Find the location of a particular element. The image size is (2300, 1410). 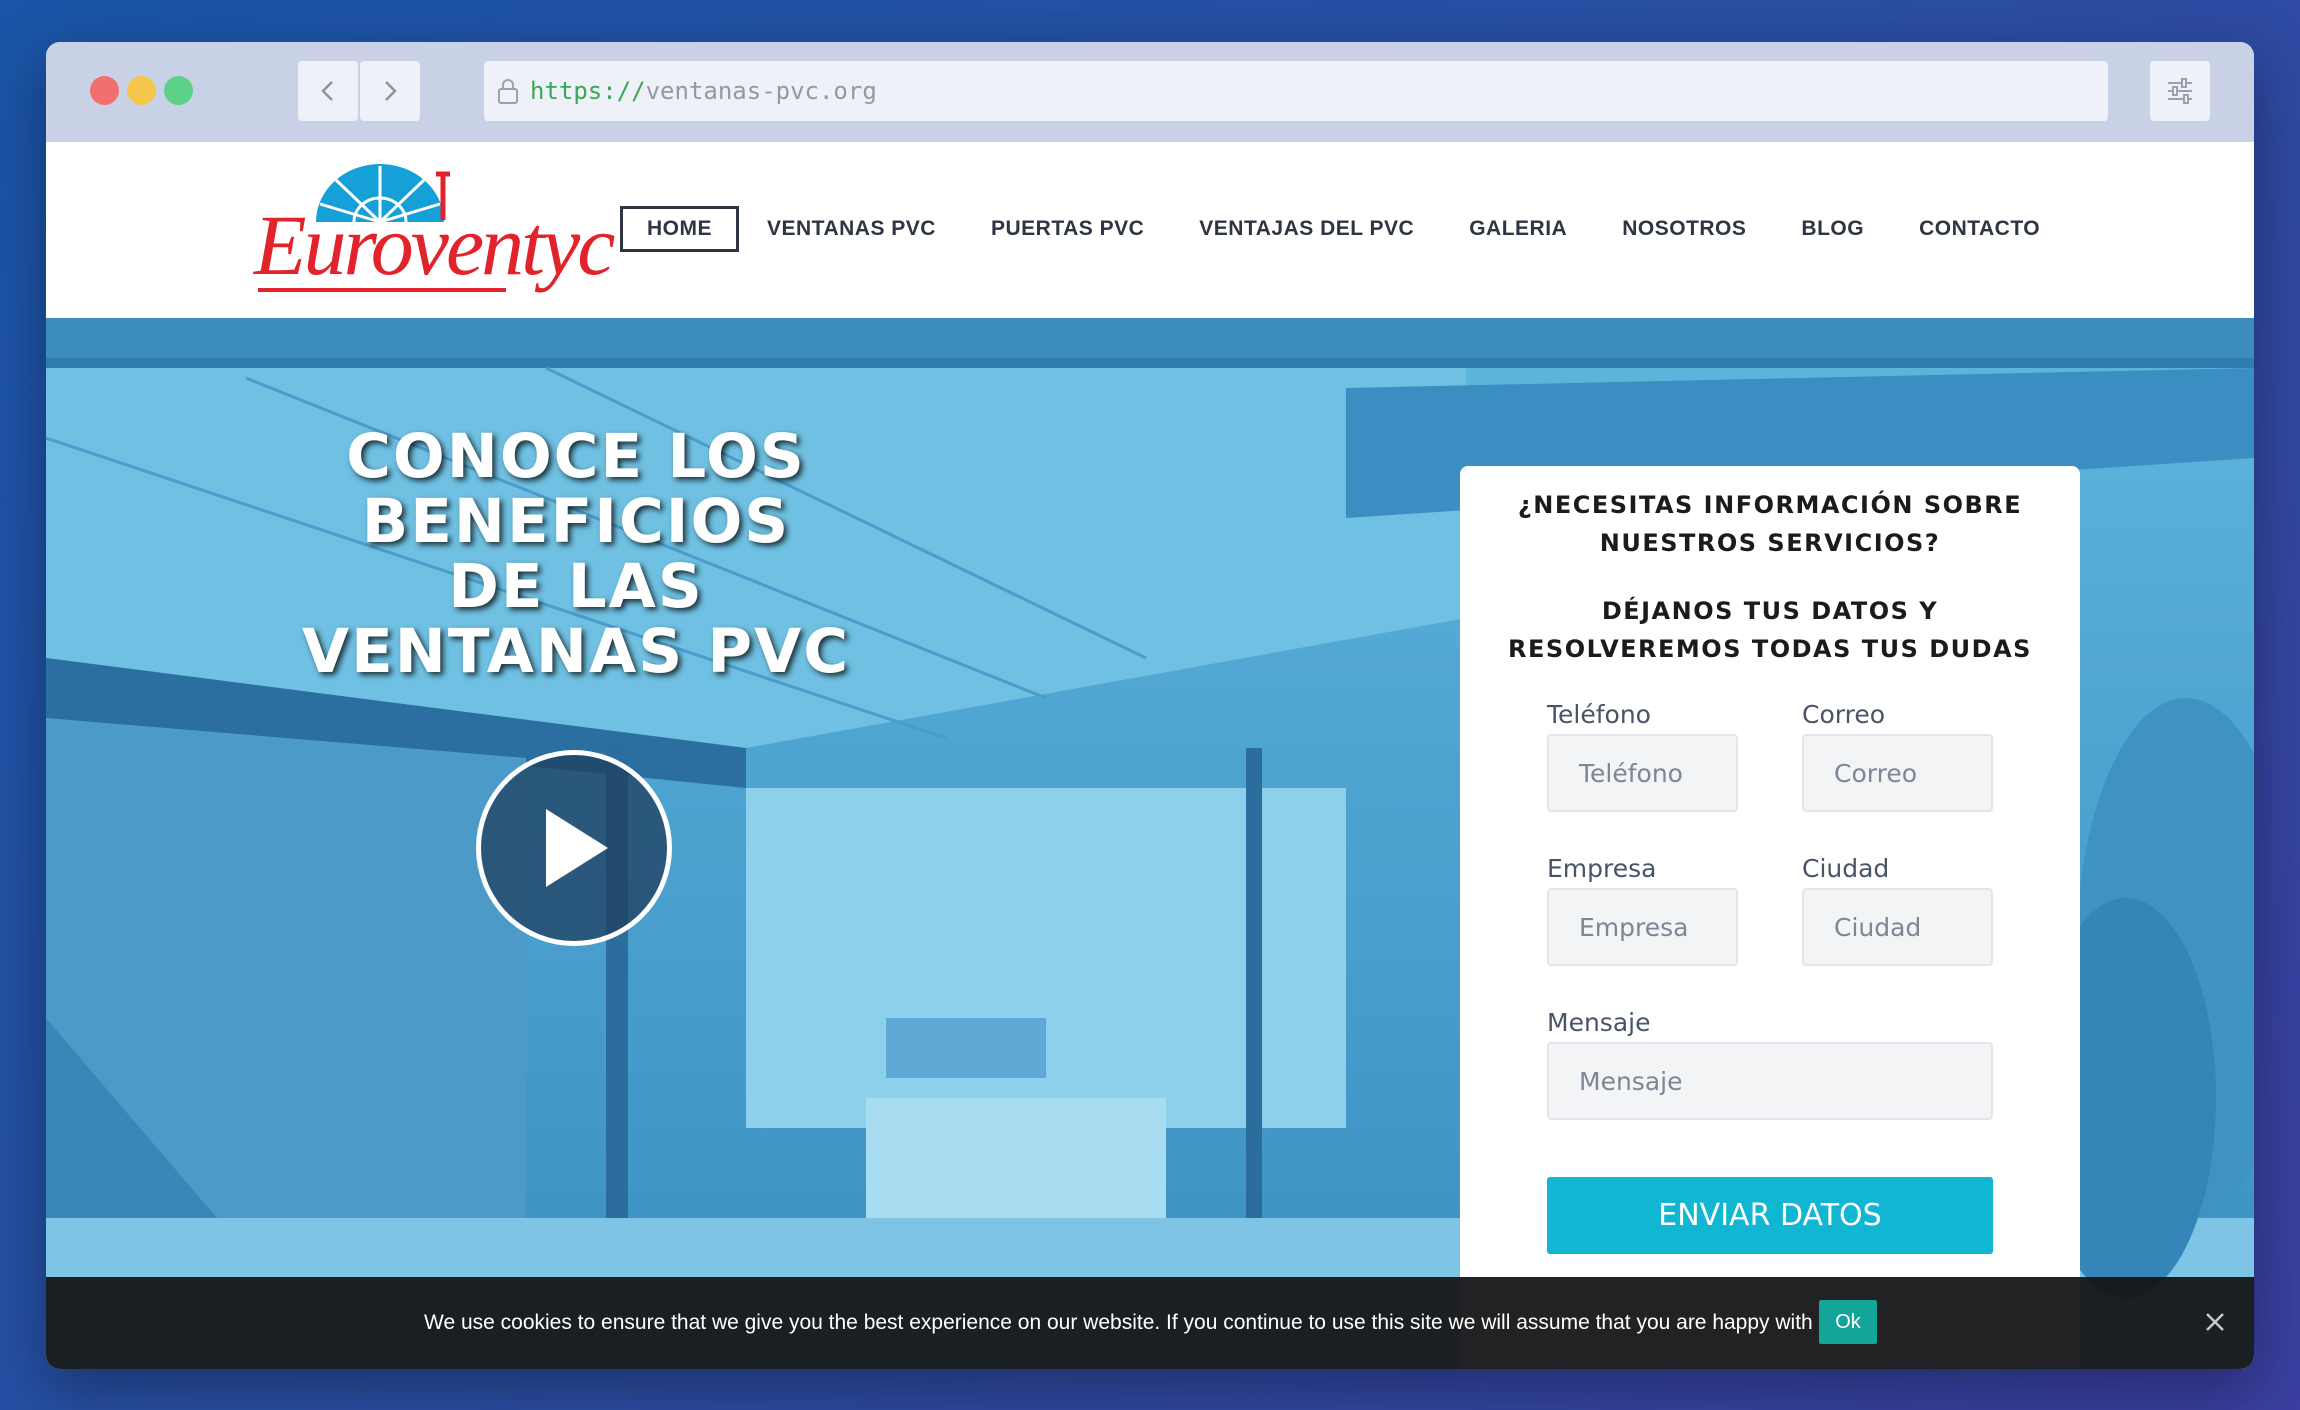

mensaje-label: Mensaje is located at coordinates (1599, 1022).